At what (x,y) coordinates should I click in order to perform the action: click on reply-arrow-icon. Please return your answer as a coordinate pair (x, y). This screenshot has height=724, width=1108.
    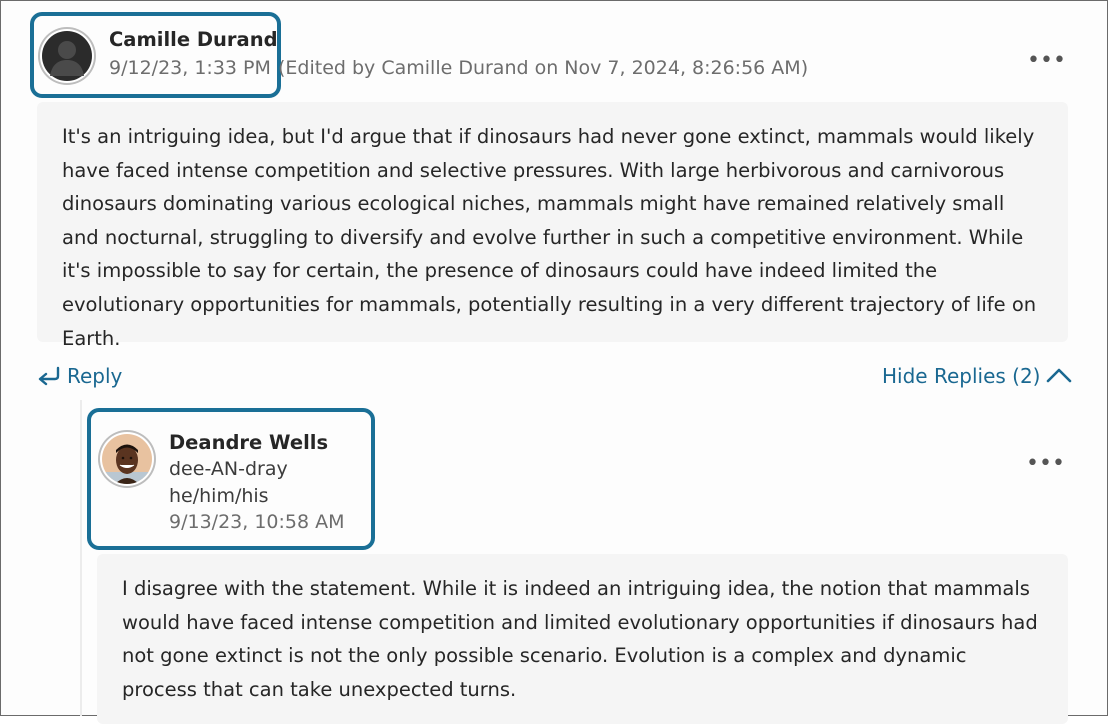
    Looking at the image, I should click on (49, 376).